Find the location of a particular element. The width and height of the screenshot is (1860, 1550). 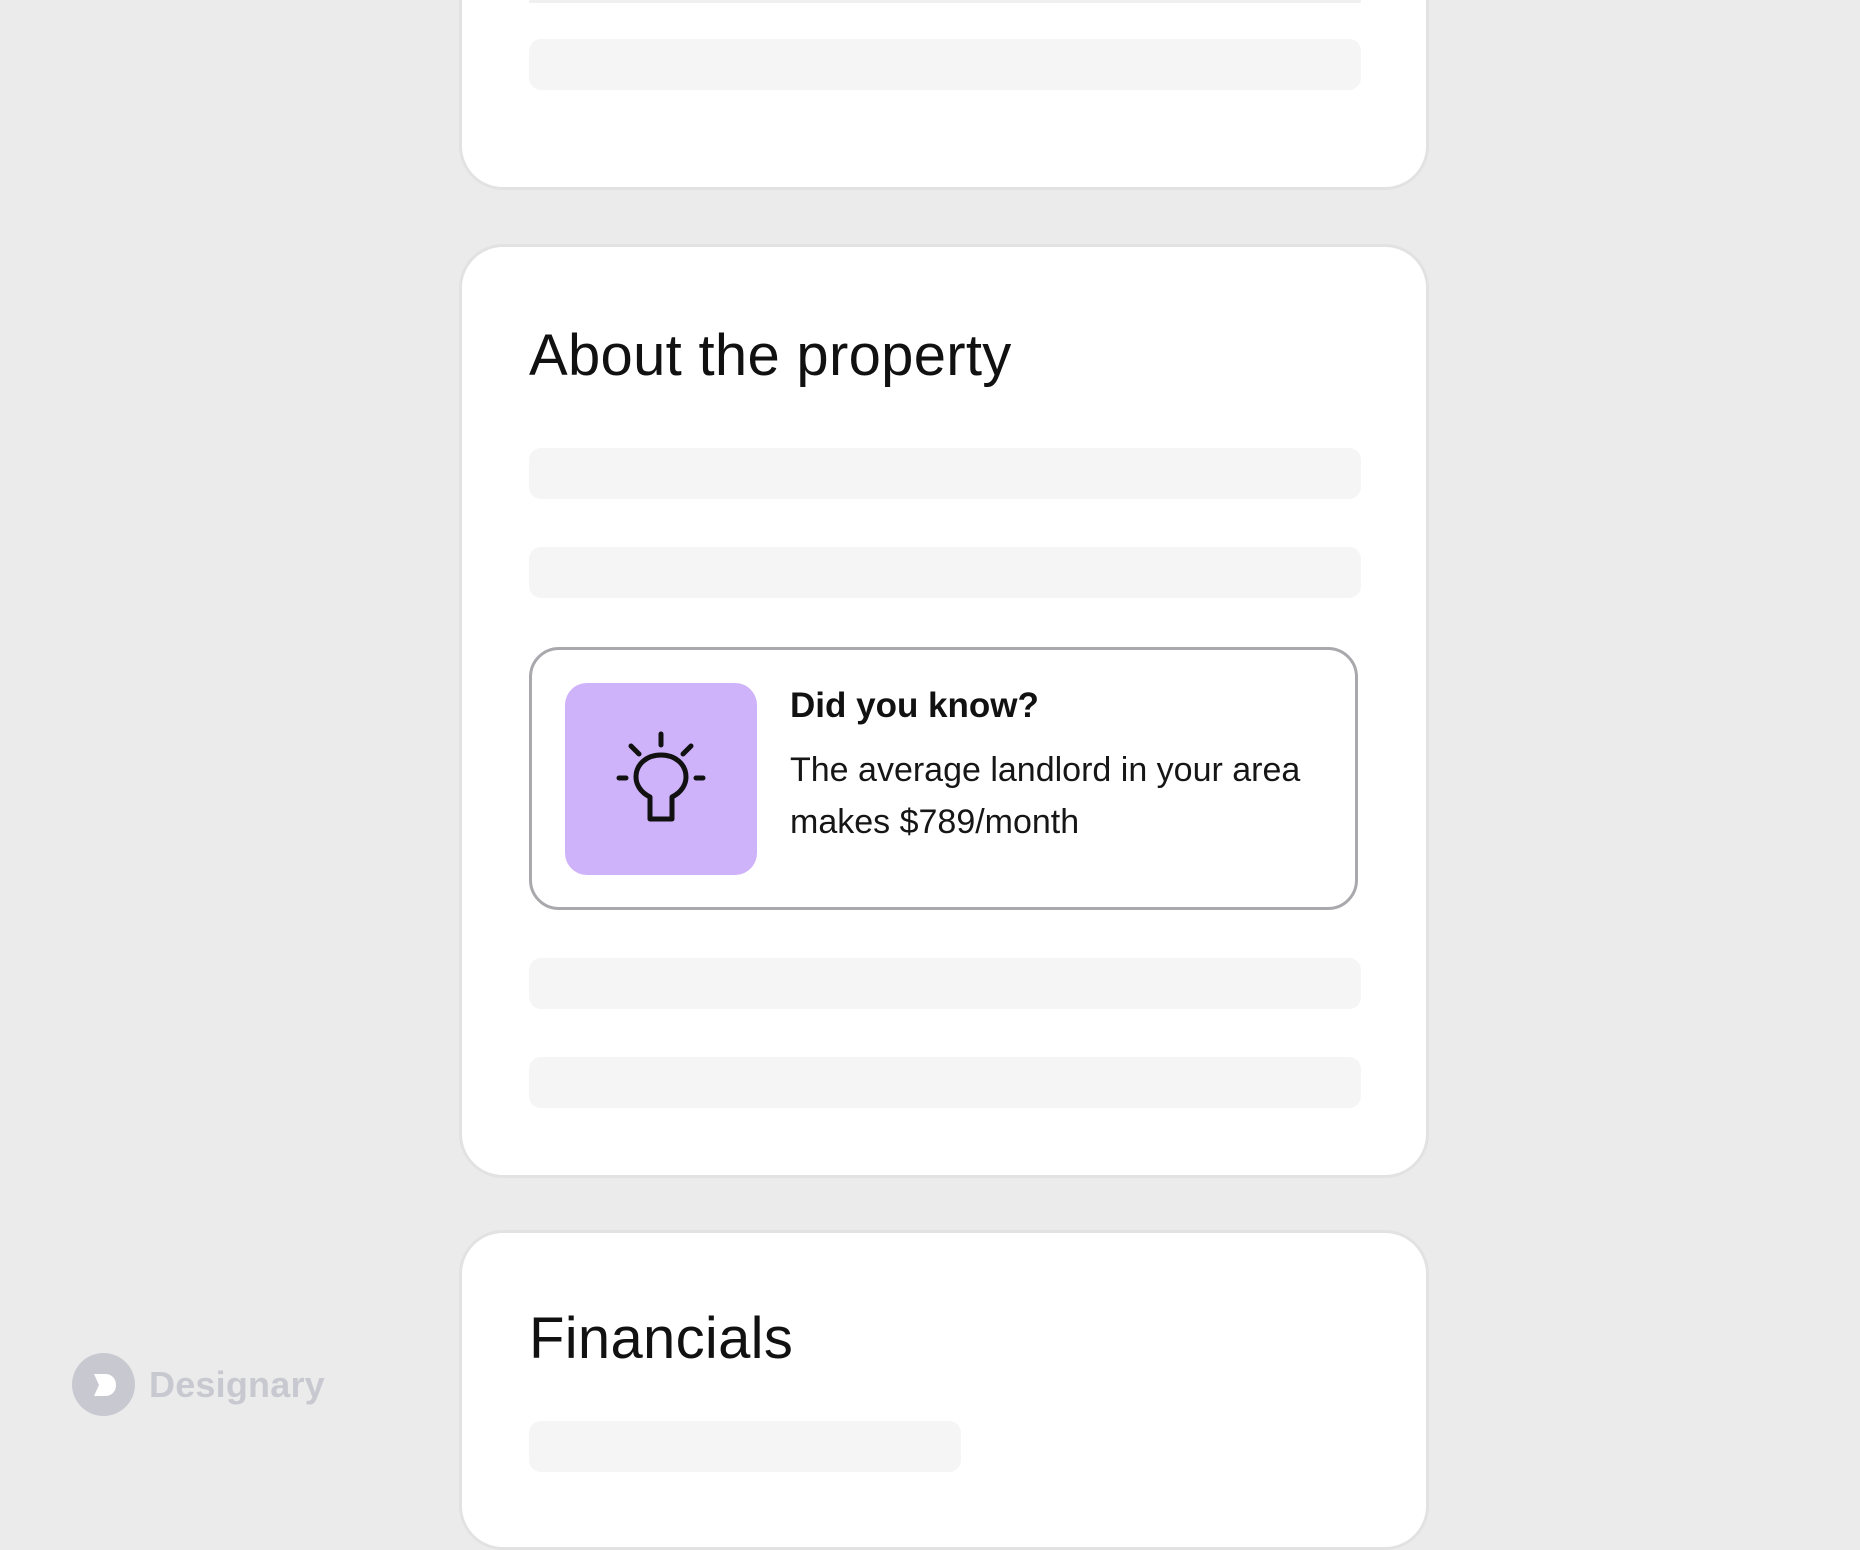

tip-title: Did you know? is located at coordinates (914, 705).